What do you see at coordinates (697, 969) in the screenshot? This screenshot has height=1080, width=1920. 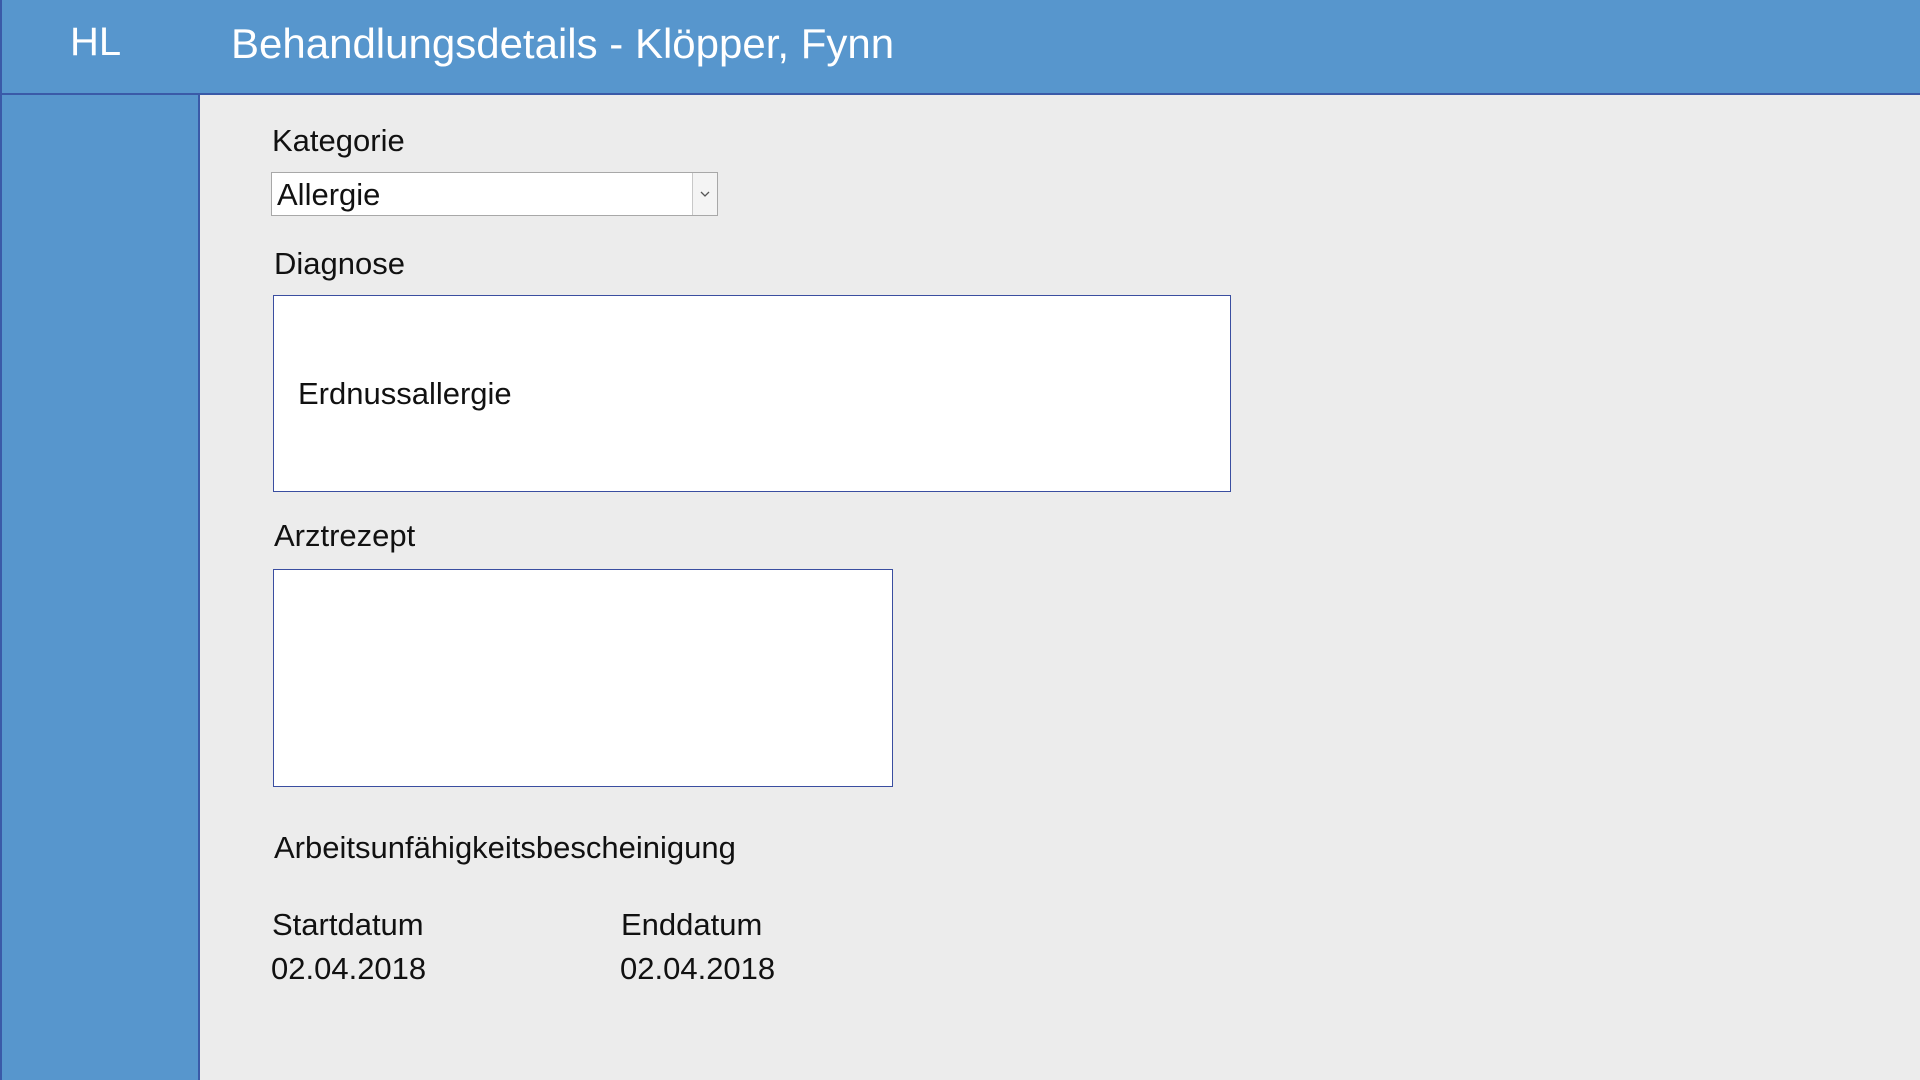 I see `enddatum-value: 02.04.2018` at bounding box center [697, 969].